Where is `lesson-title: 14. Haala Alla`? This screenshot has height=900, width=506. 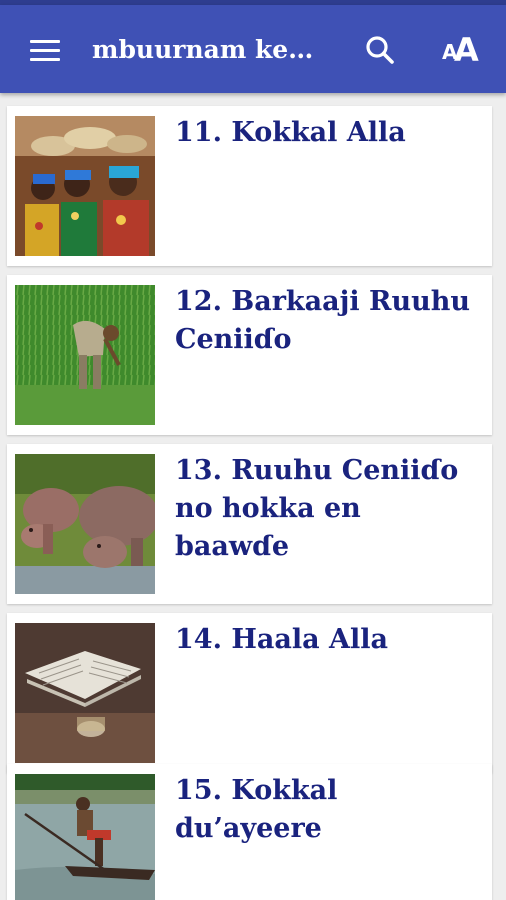
lesson-title: 14. Haala Alla is located at coordinates (281, 639).